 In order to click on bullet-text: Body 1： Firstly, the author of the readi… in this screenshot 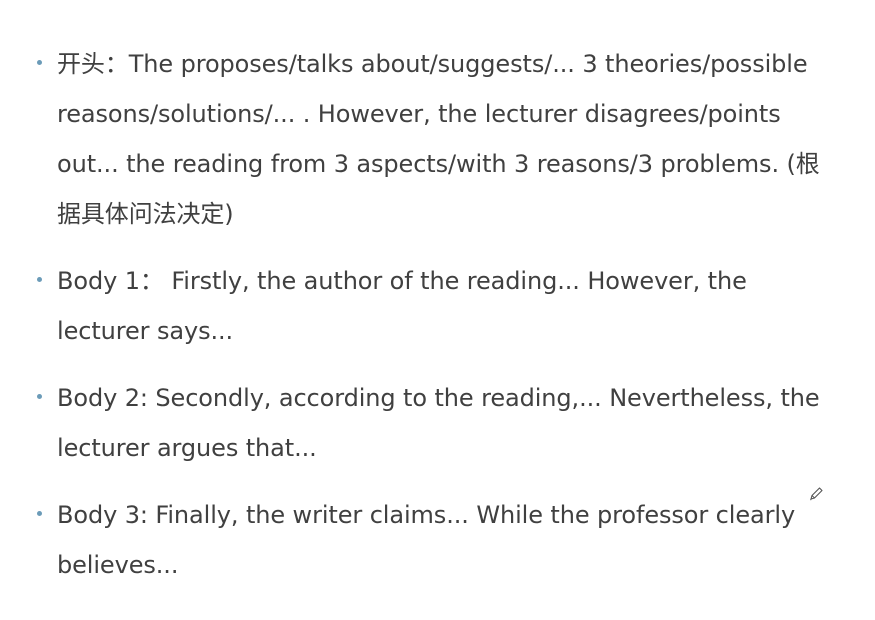, I will do `click(402, 306)`.